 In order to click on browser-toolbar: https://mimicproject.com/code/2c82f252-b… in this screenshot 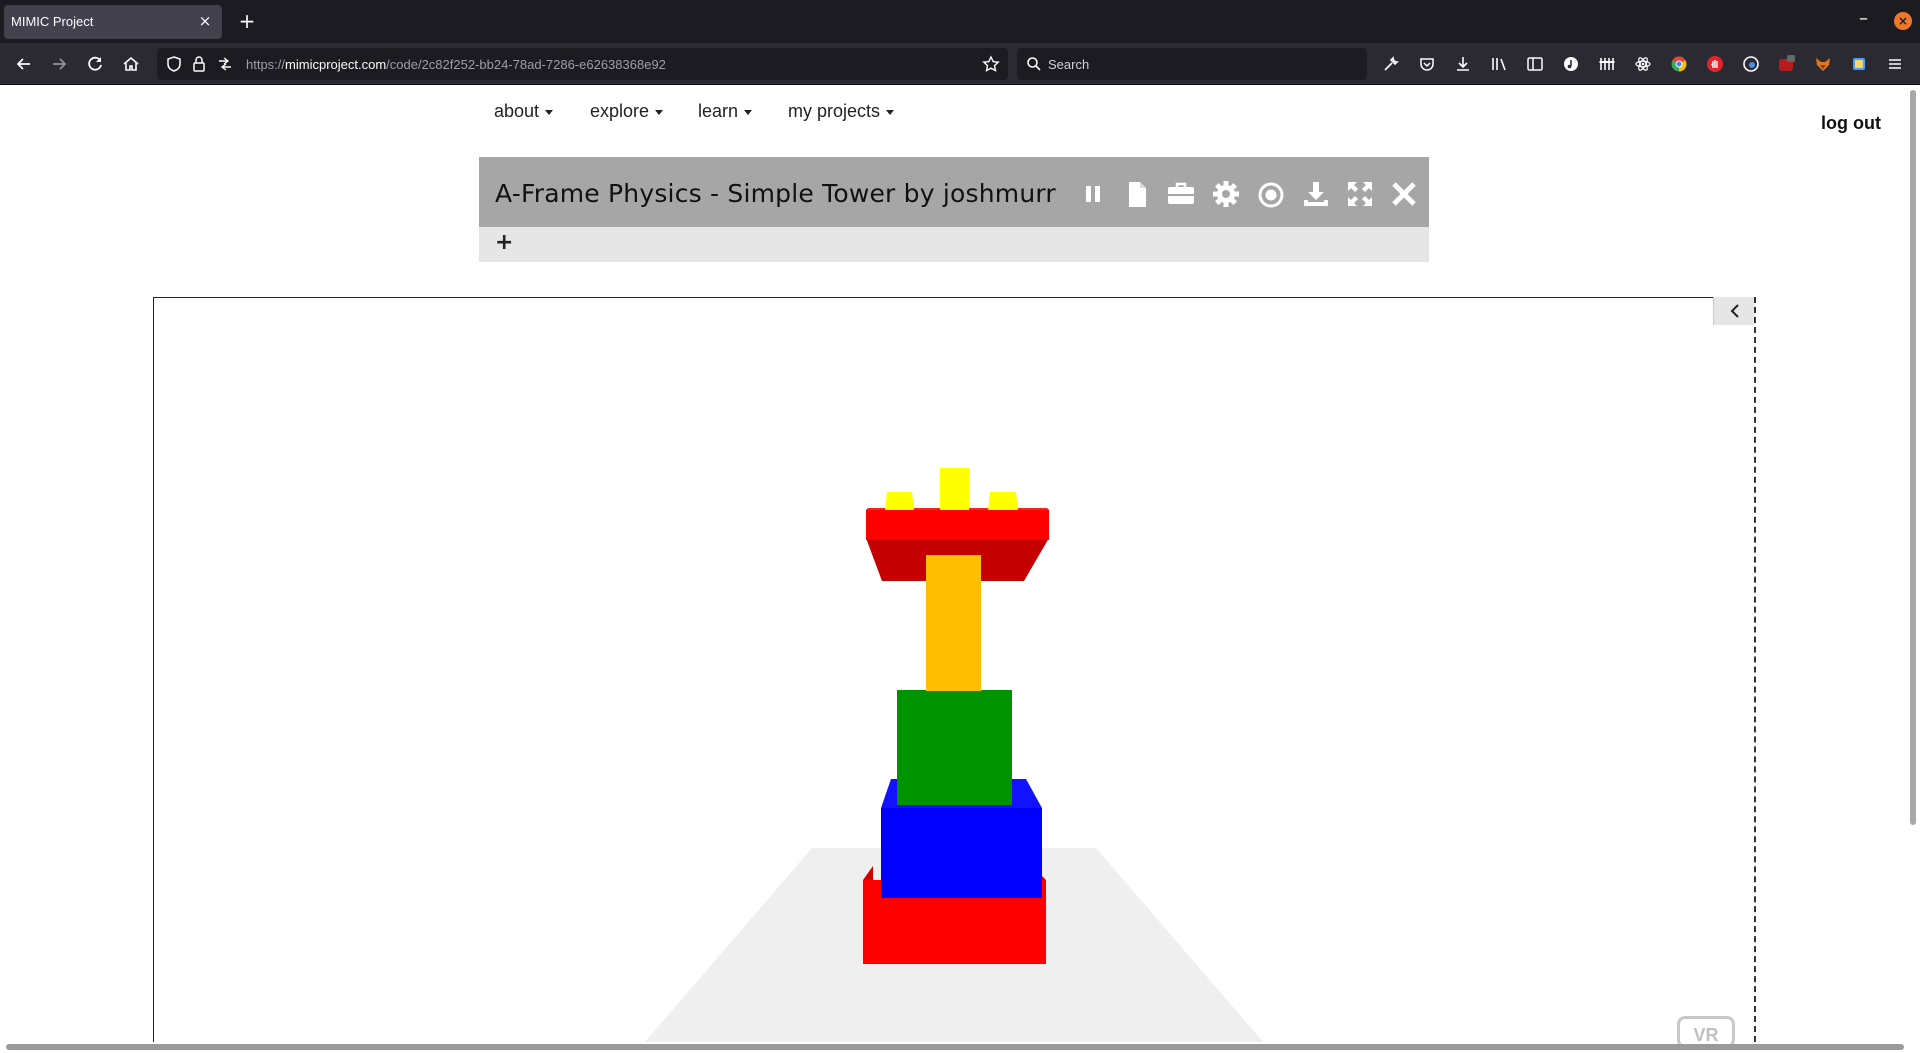, I will do `click(960, 64)`.